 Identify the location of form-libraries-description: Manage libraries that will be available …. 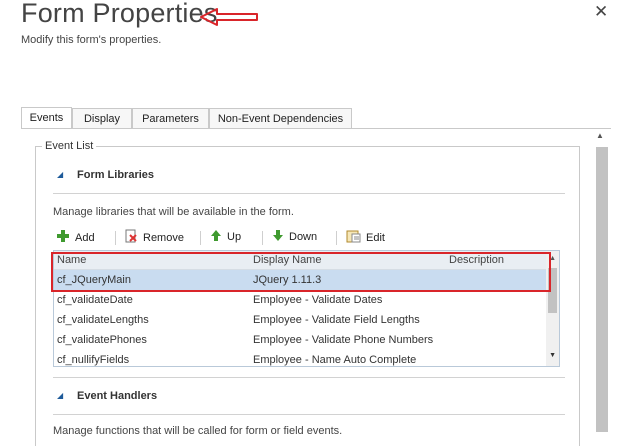
(173, 212).